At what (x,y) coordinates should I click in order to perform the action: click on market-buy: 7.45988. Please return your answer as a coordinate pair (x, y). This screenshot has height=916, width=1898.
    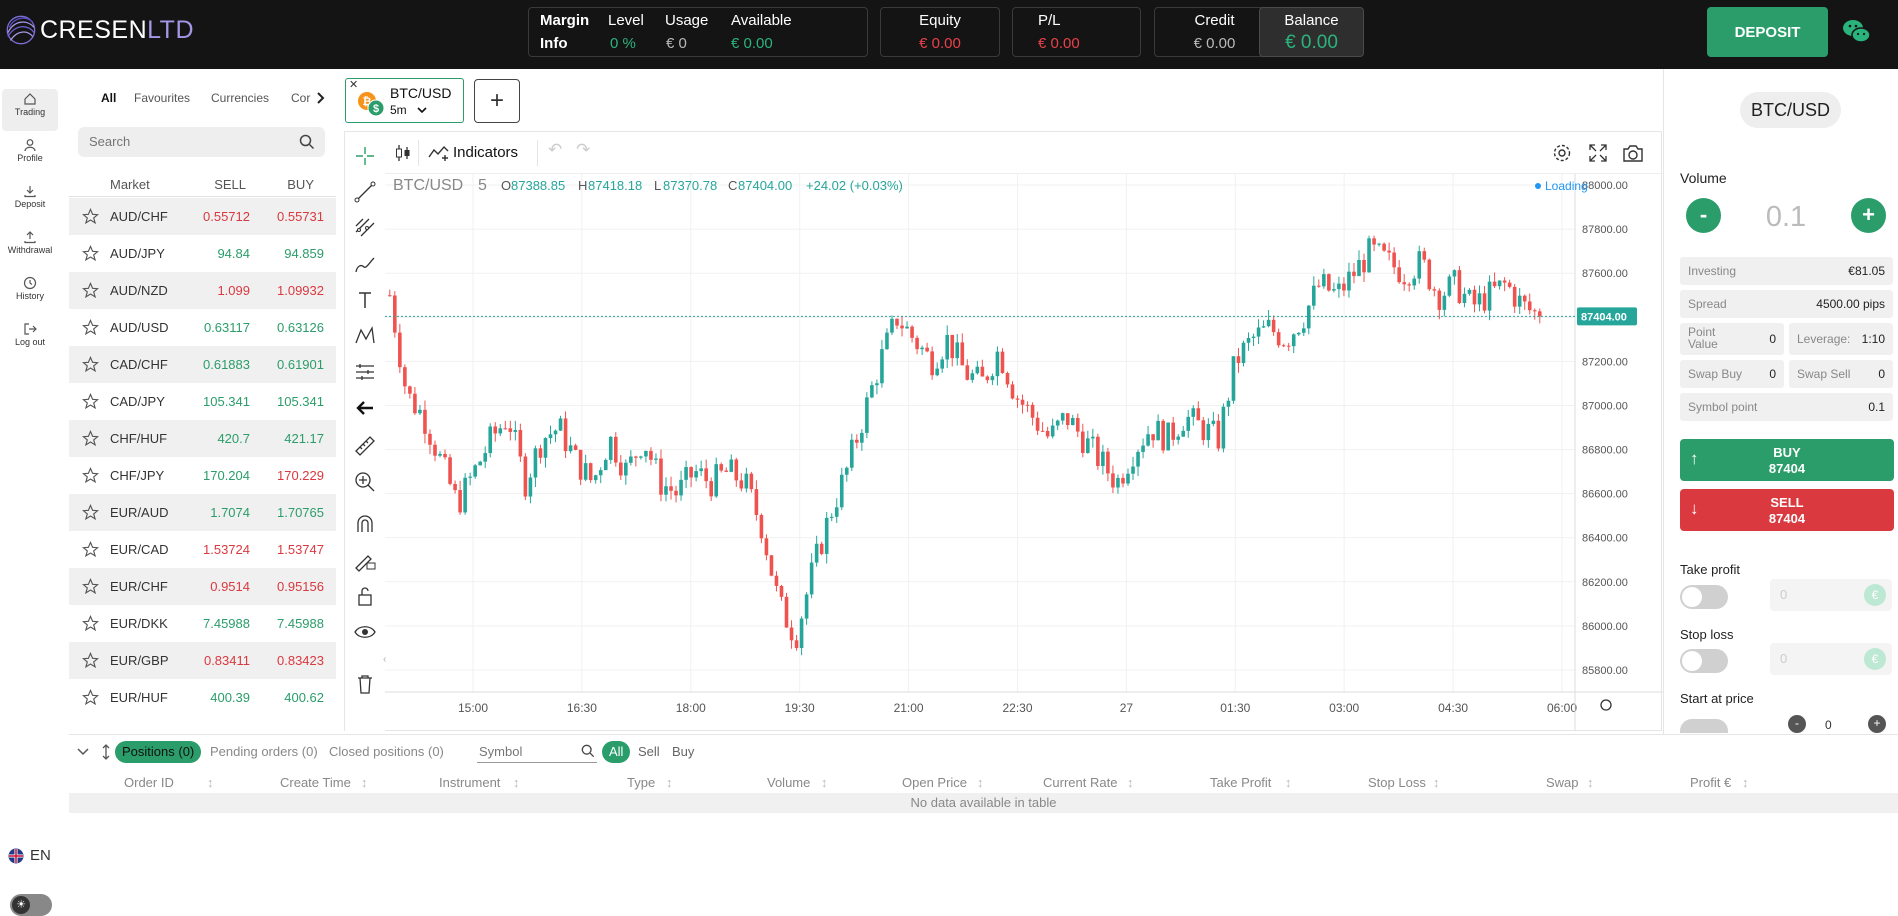
    Looking at the image, I should click on (300, 623).